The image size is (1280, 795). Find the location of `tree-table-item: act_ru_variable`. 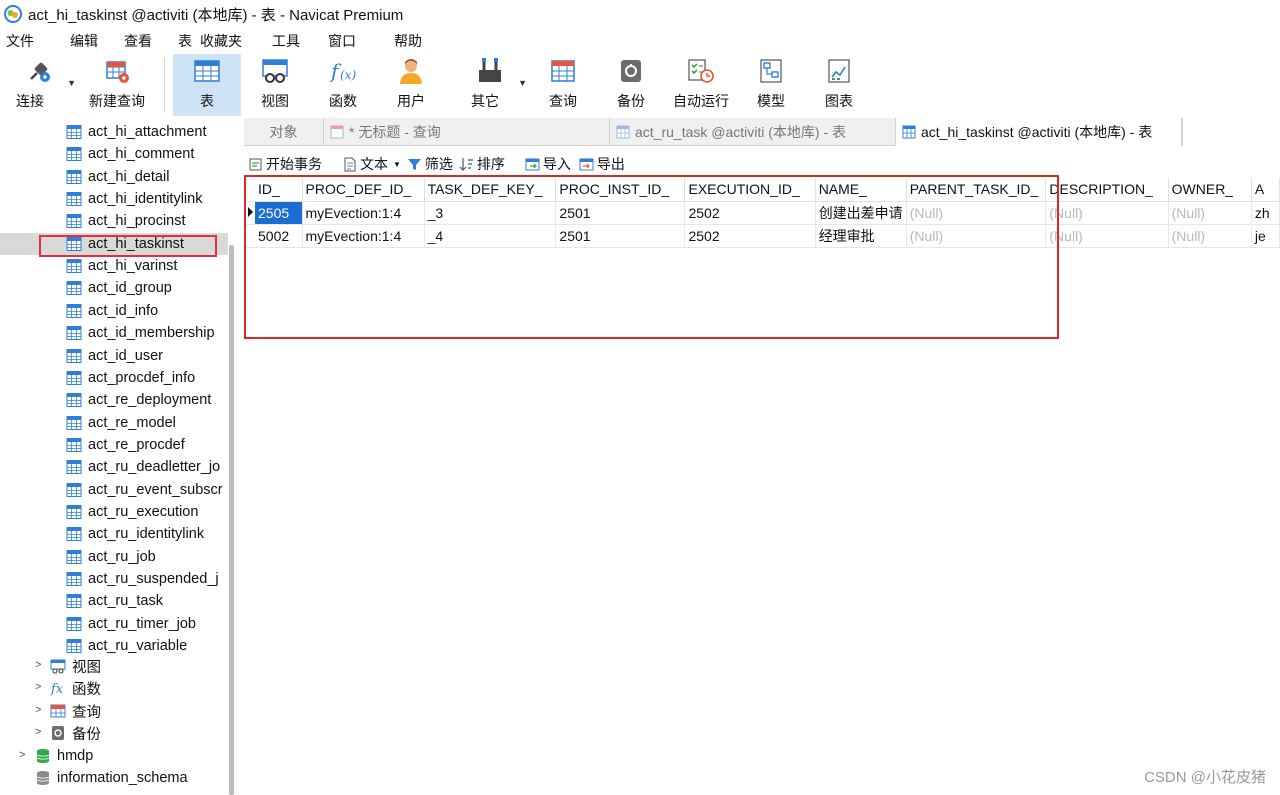

tree-table-item: act_ru_variable is located at coordinates (126, 646).